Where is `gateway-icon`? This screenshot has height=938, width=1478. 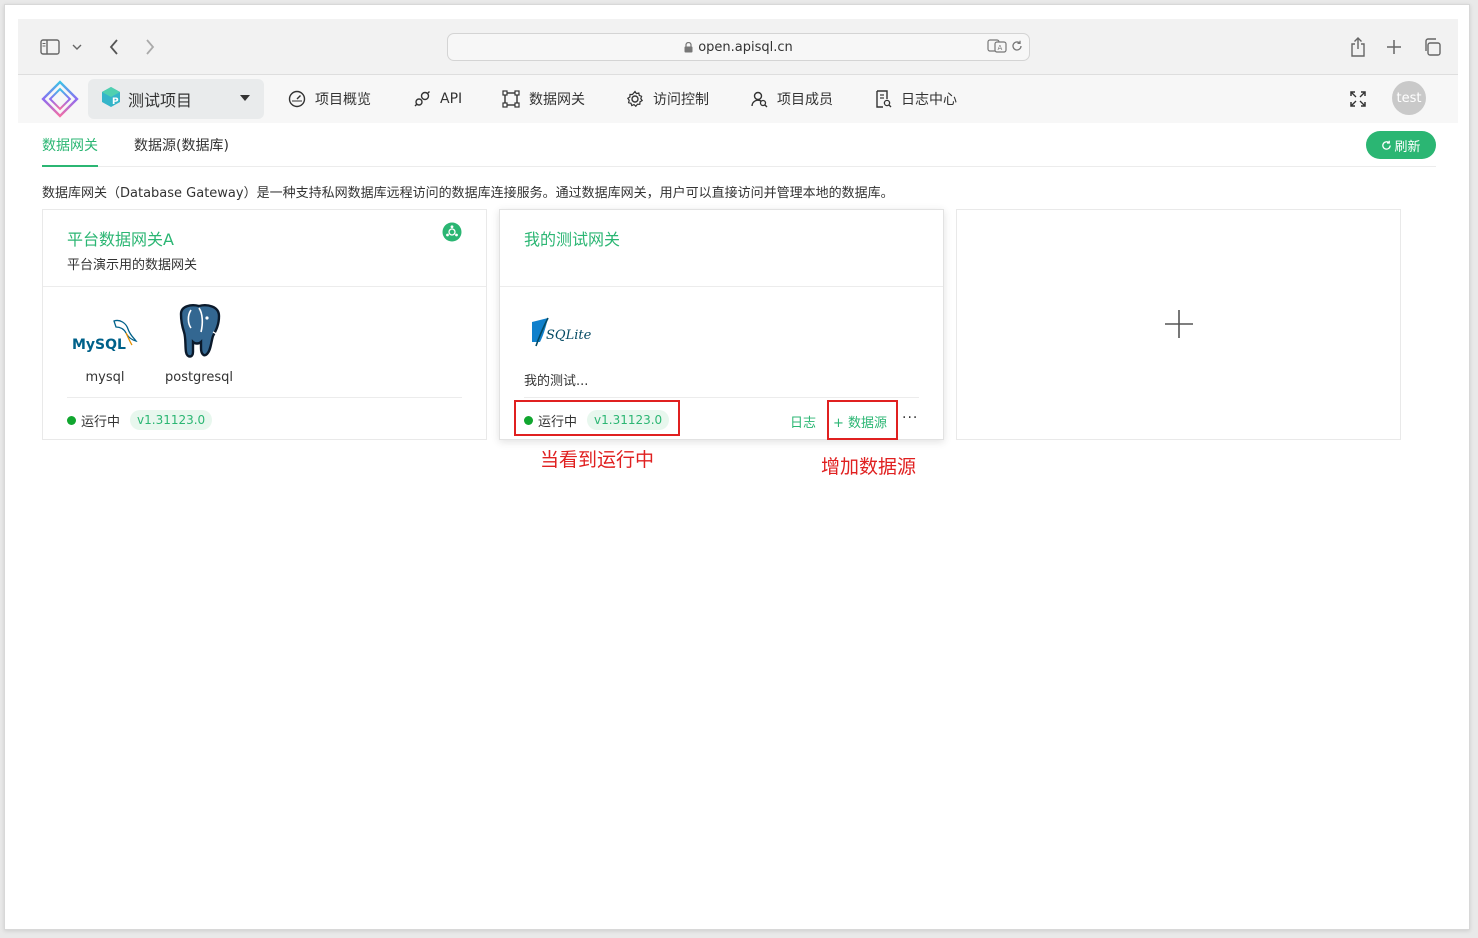 gateway-icon is located at coordinates (511, 99).